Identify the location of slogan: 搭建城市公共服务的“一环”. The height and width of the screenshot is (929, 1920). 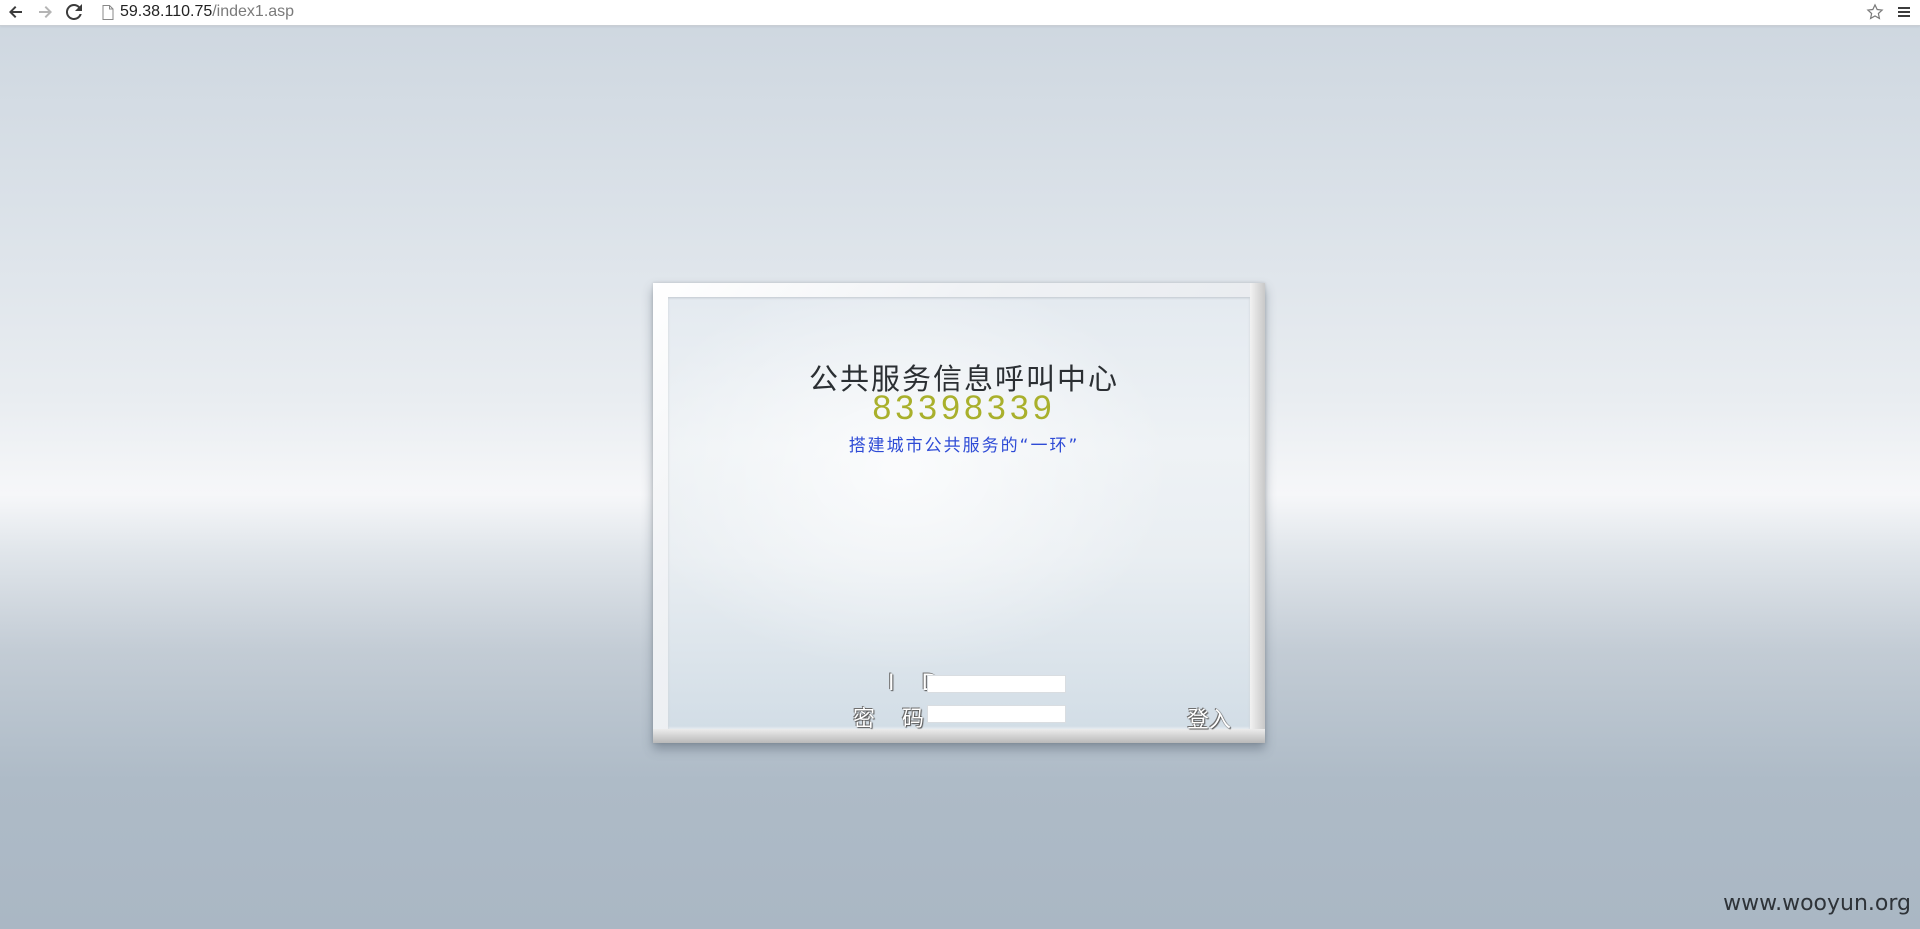
(964, 446).